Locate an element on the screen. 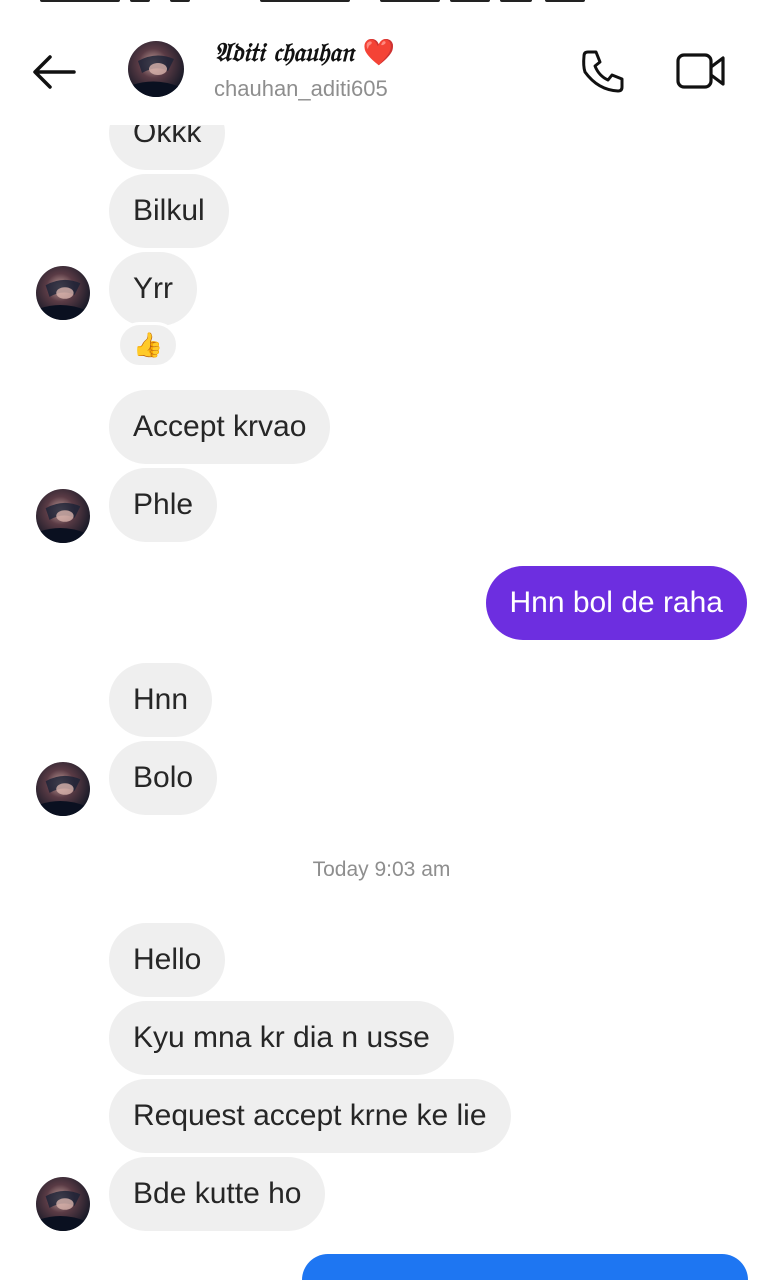 The height and width of the screenshot is (1280, 763). message-text: Bilkul is located at coordinates (169, 210).